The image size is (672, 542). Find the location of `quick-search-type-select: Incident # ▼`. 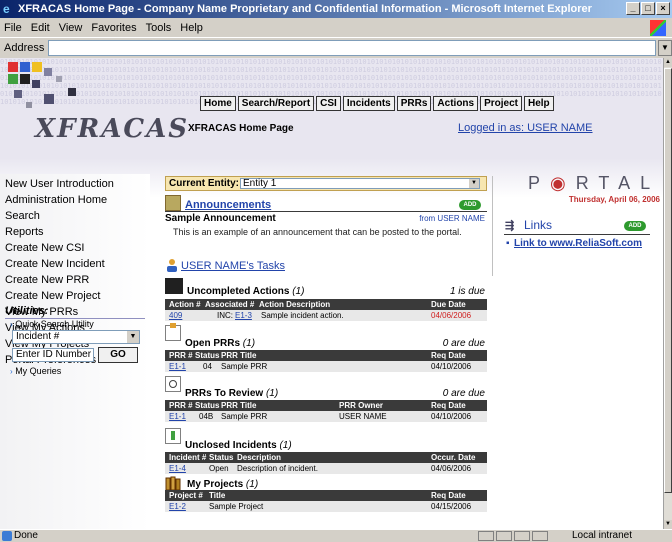

quick-search-type-select: Incident # ▼ is located at coordinates (76, 337).